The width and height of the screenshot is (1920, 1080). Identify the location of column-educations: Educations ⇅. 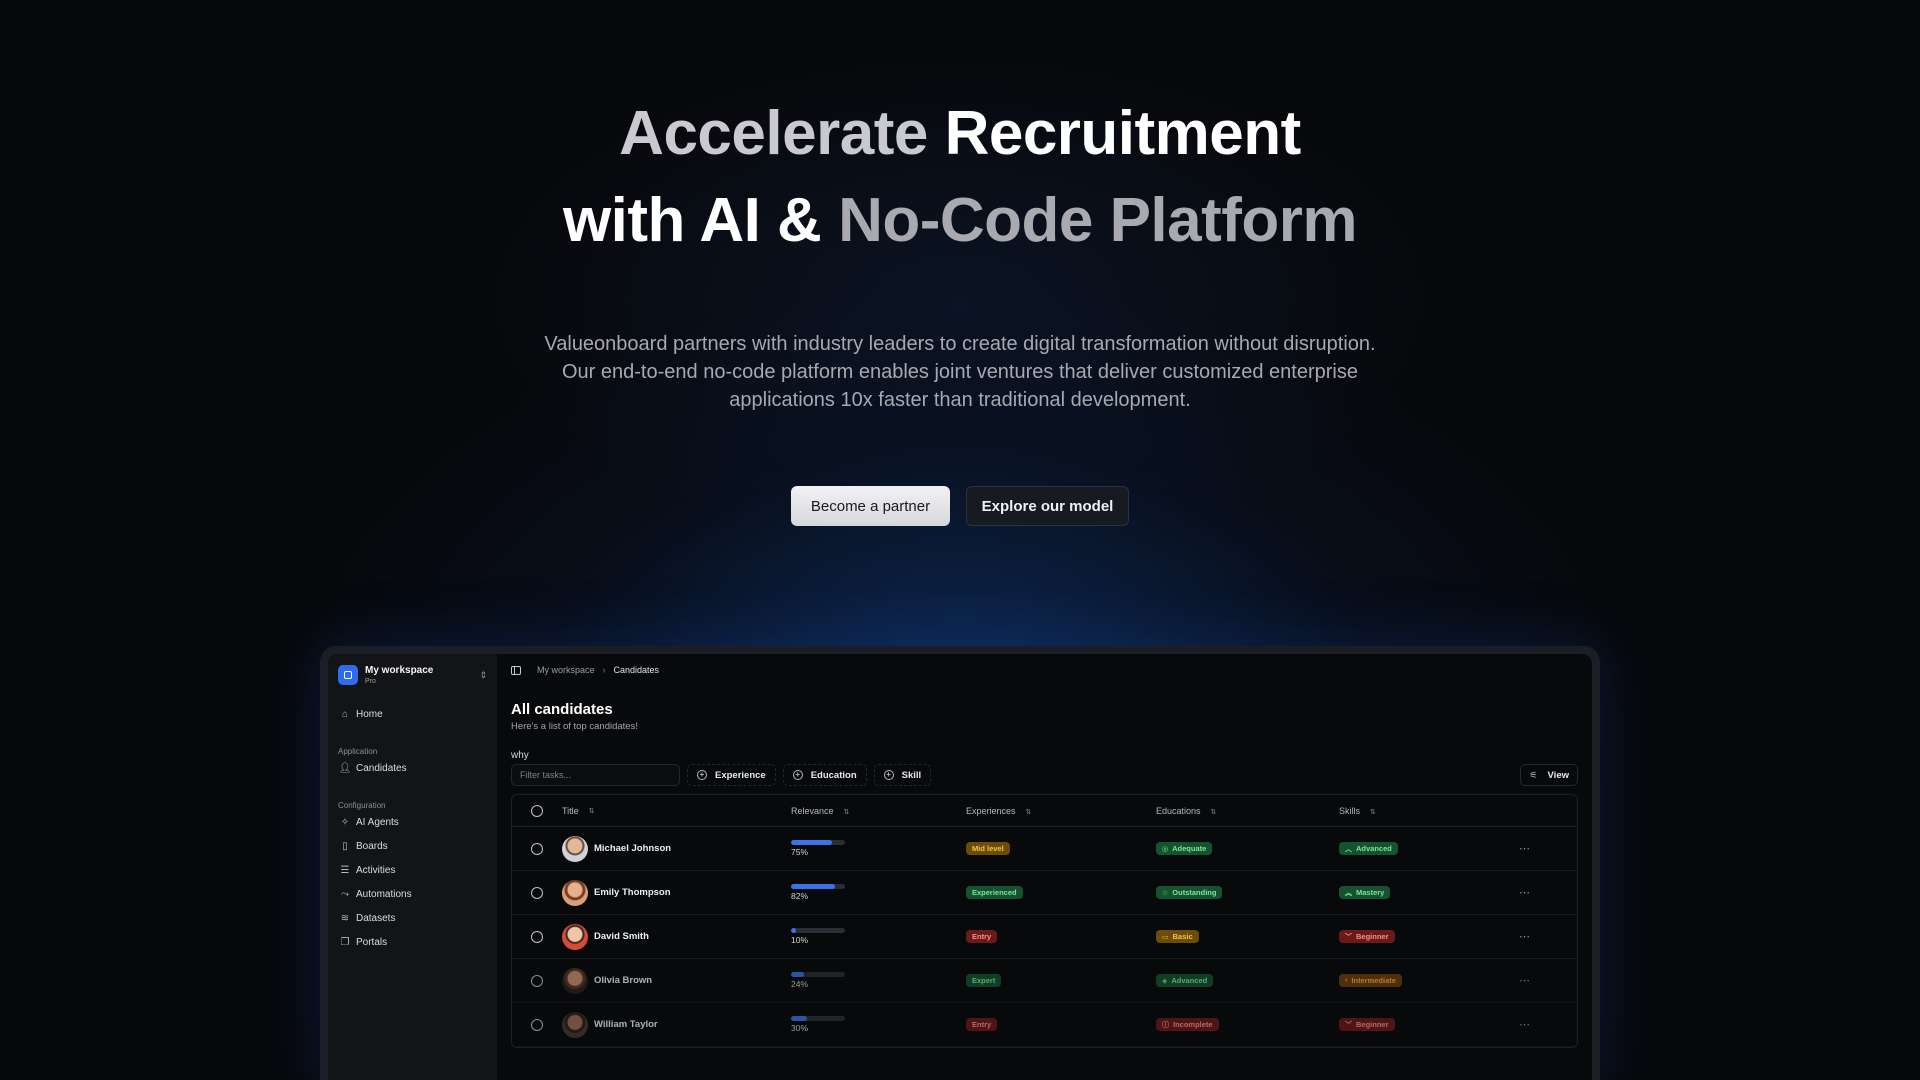
(1247, 811).